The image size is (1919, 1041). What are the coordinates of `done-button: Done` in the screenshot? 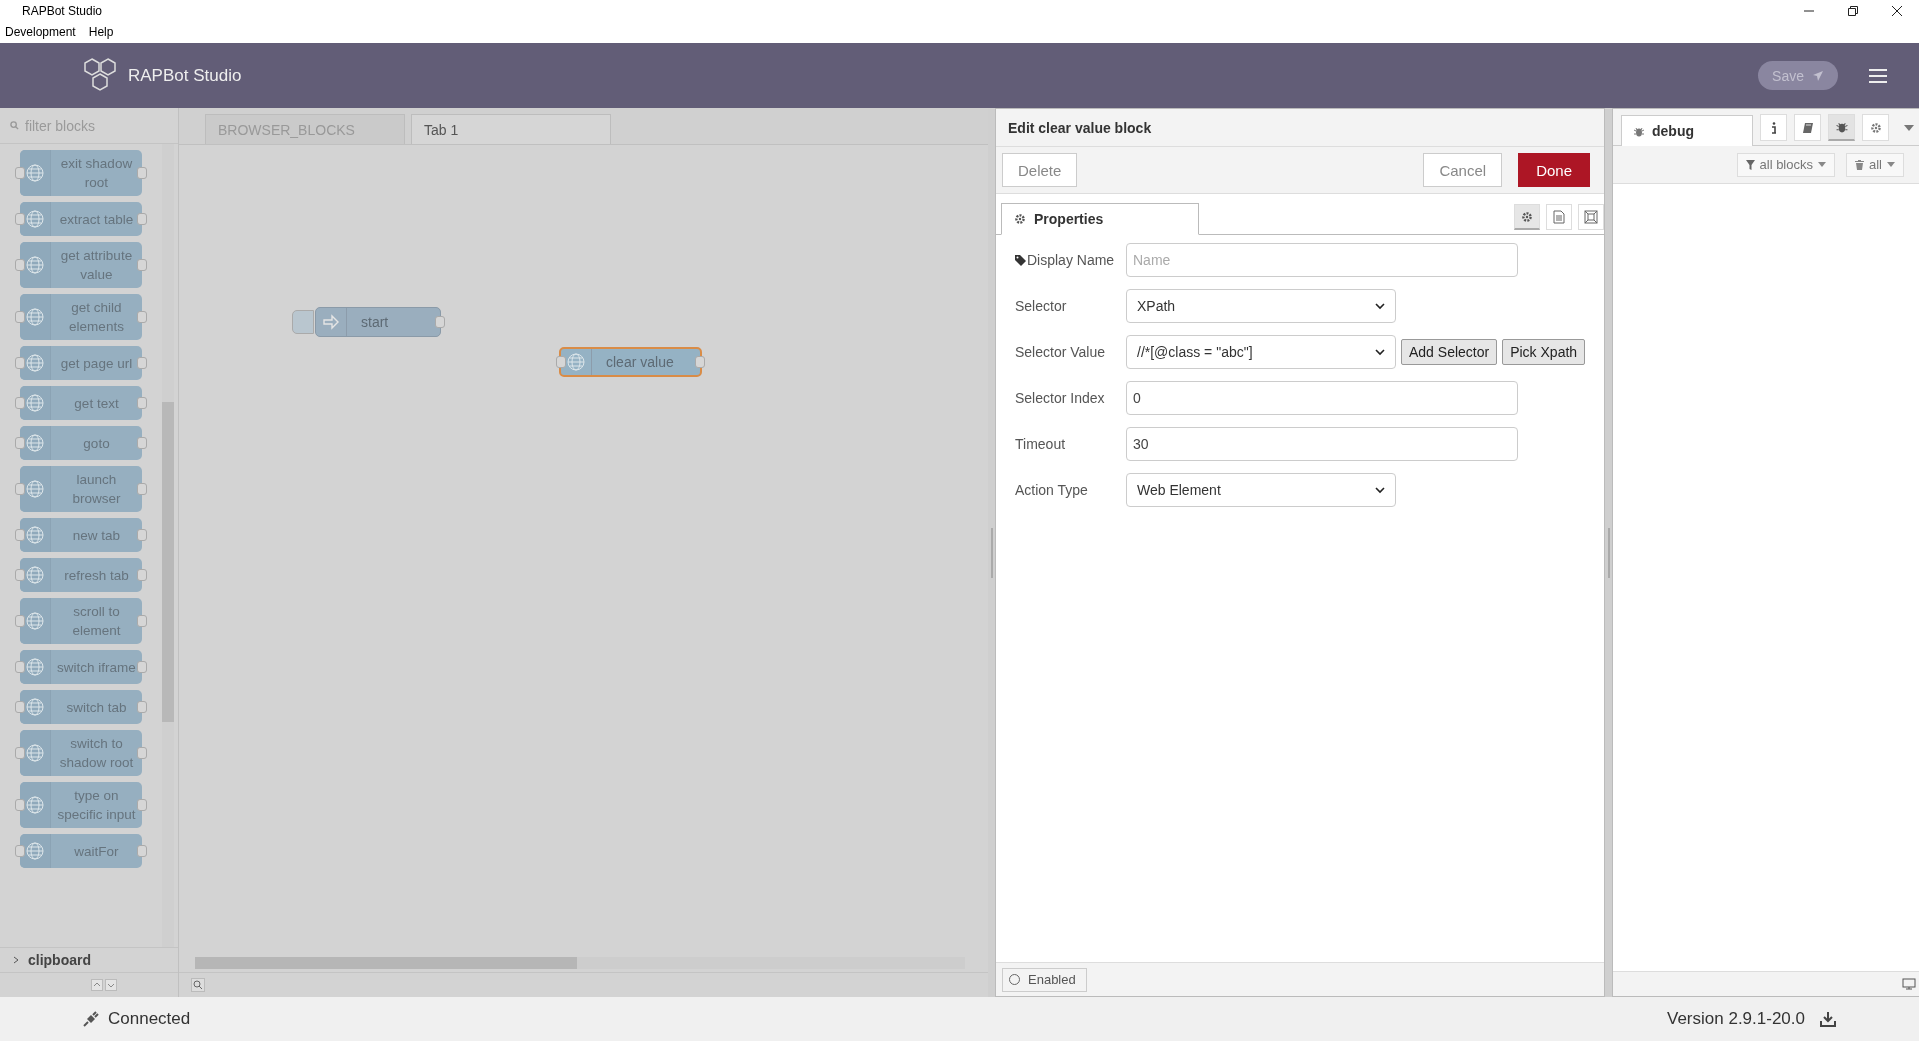 It's located at (1554, 170).